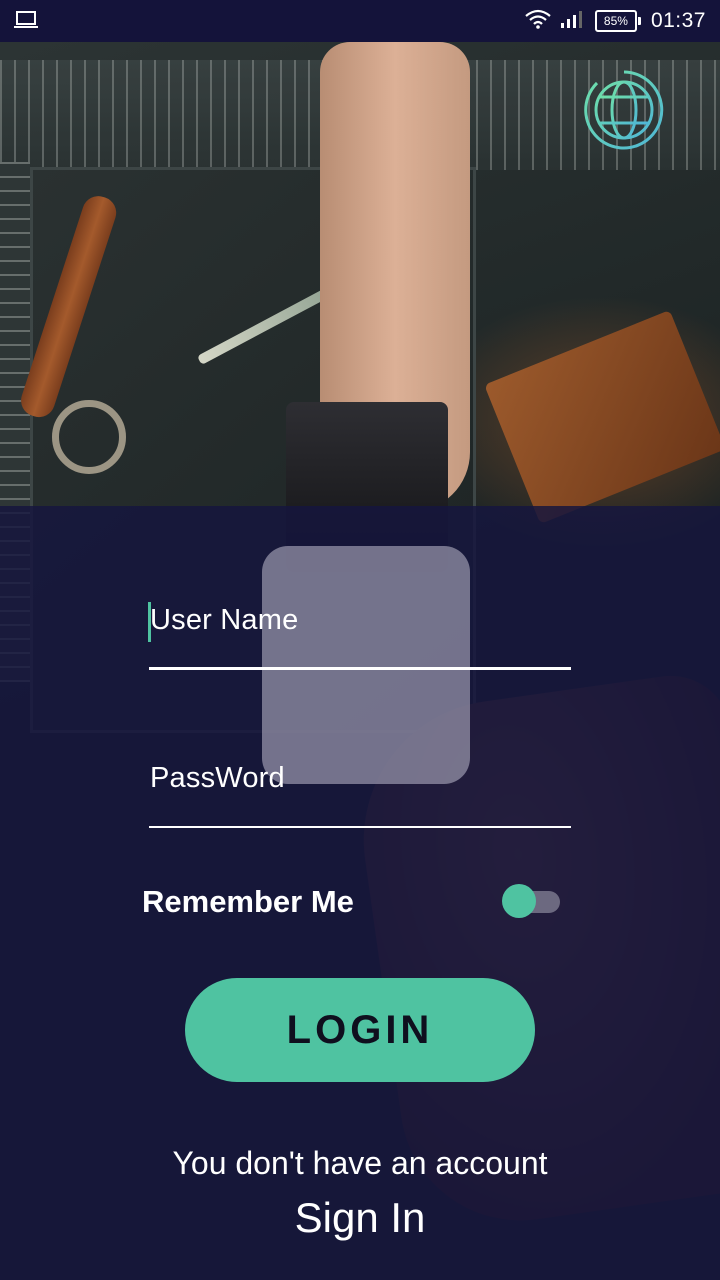  Describe the element at coordinates (360, 827) in the screenshot. I see `password-underline` at that location.